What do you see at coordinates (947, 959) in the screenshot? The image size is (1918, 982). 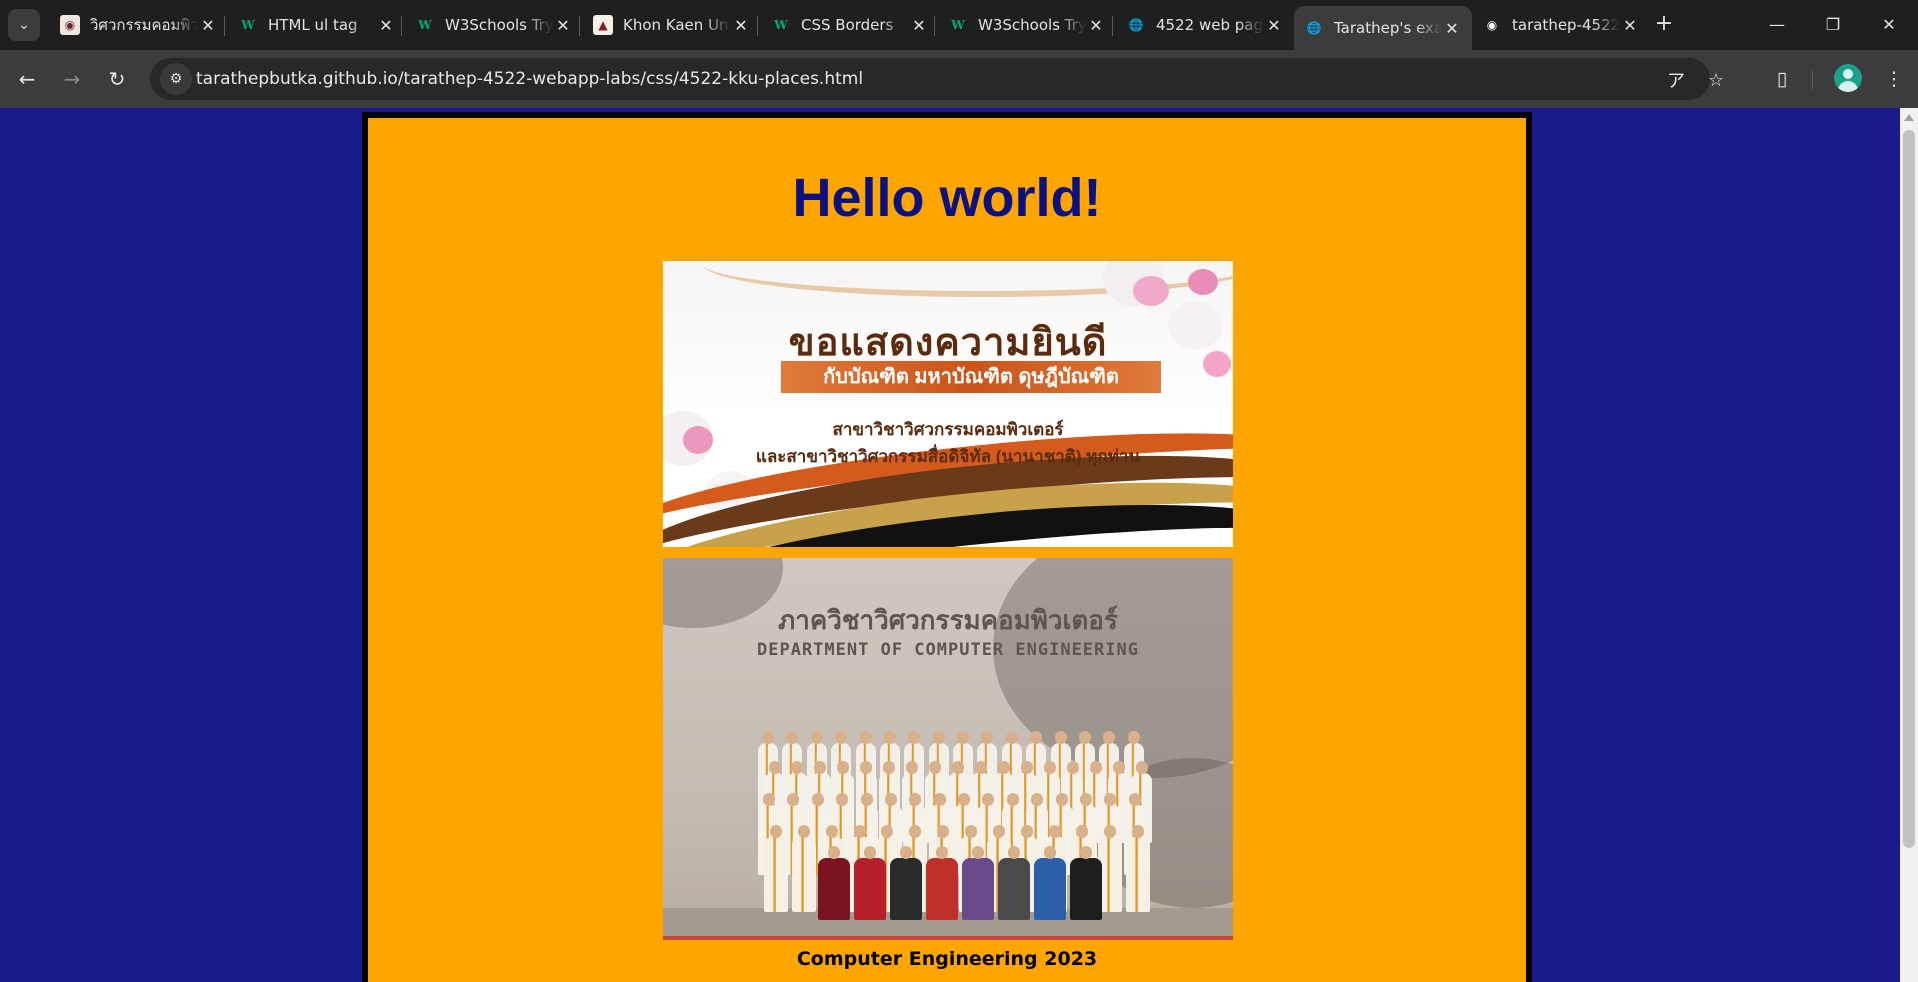 I see `photo-caption: Computer Engineering 2023` at bounding box center [947, 959].